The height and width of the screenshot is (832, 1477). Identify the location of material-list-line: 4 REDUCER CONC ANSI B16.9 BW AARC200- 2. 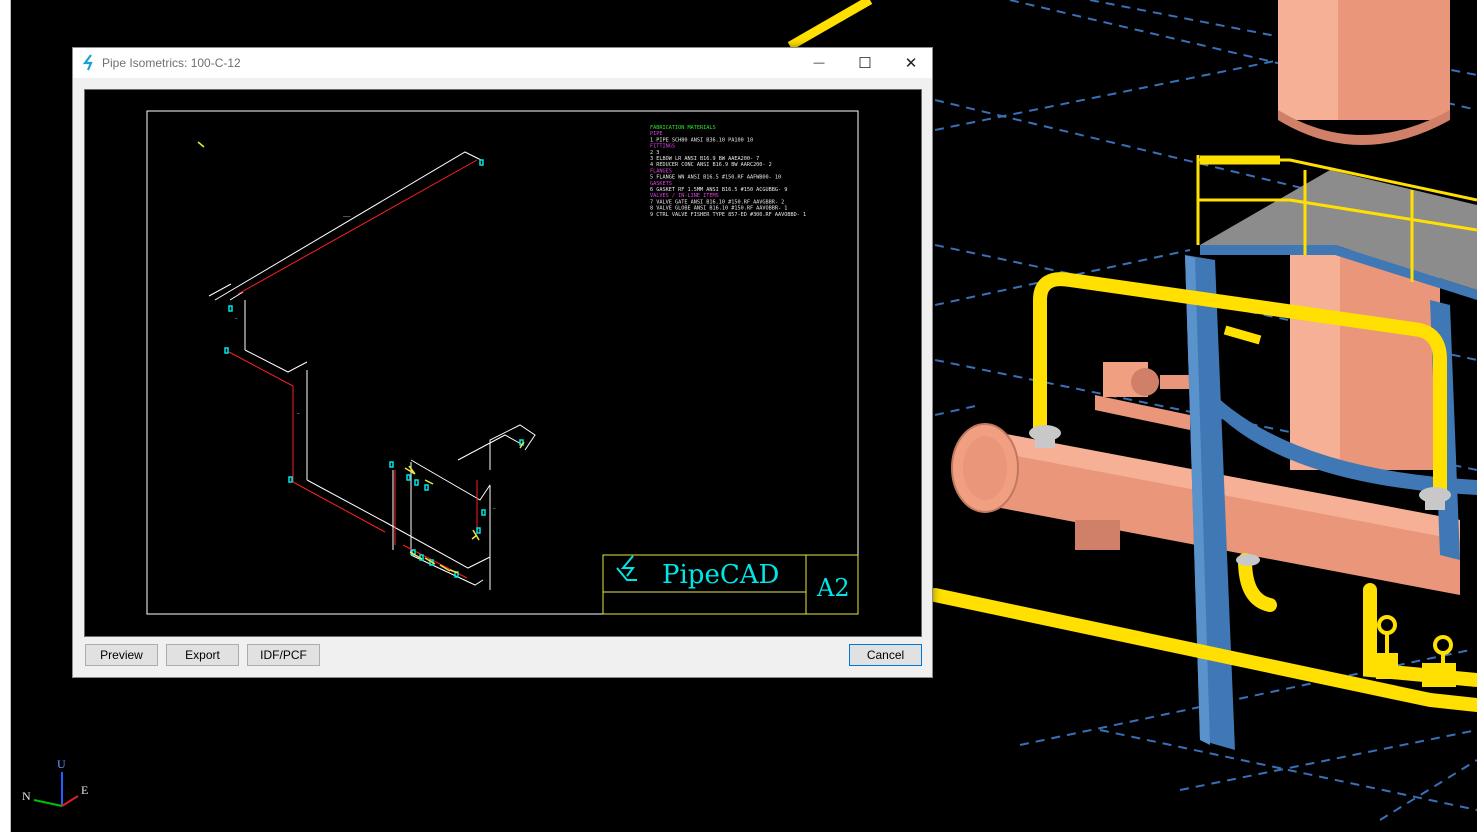
(711, 165).